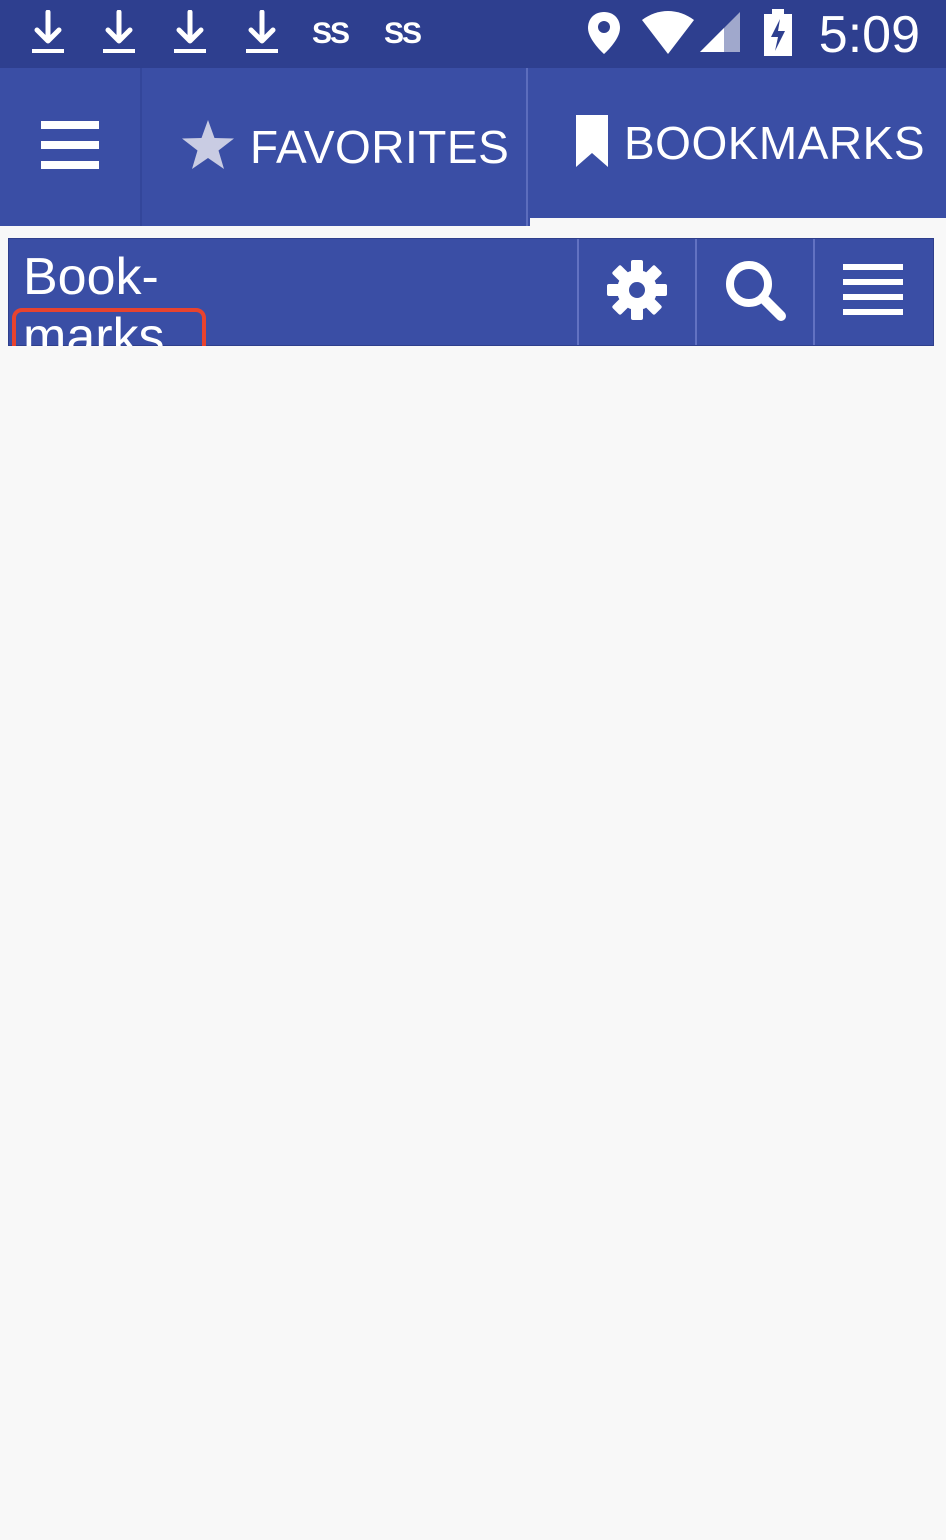 The height and width of the screenshot is (1540, 946). Describe the element at coordinates (720, 33) in the screenshot. I see `signal-icon` at that location.